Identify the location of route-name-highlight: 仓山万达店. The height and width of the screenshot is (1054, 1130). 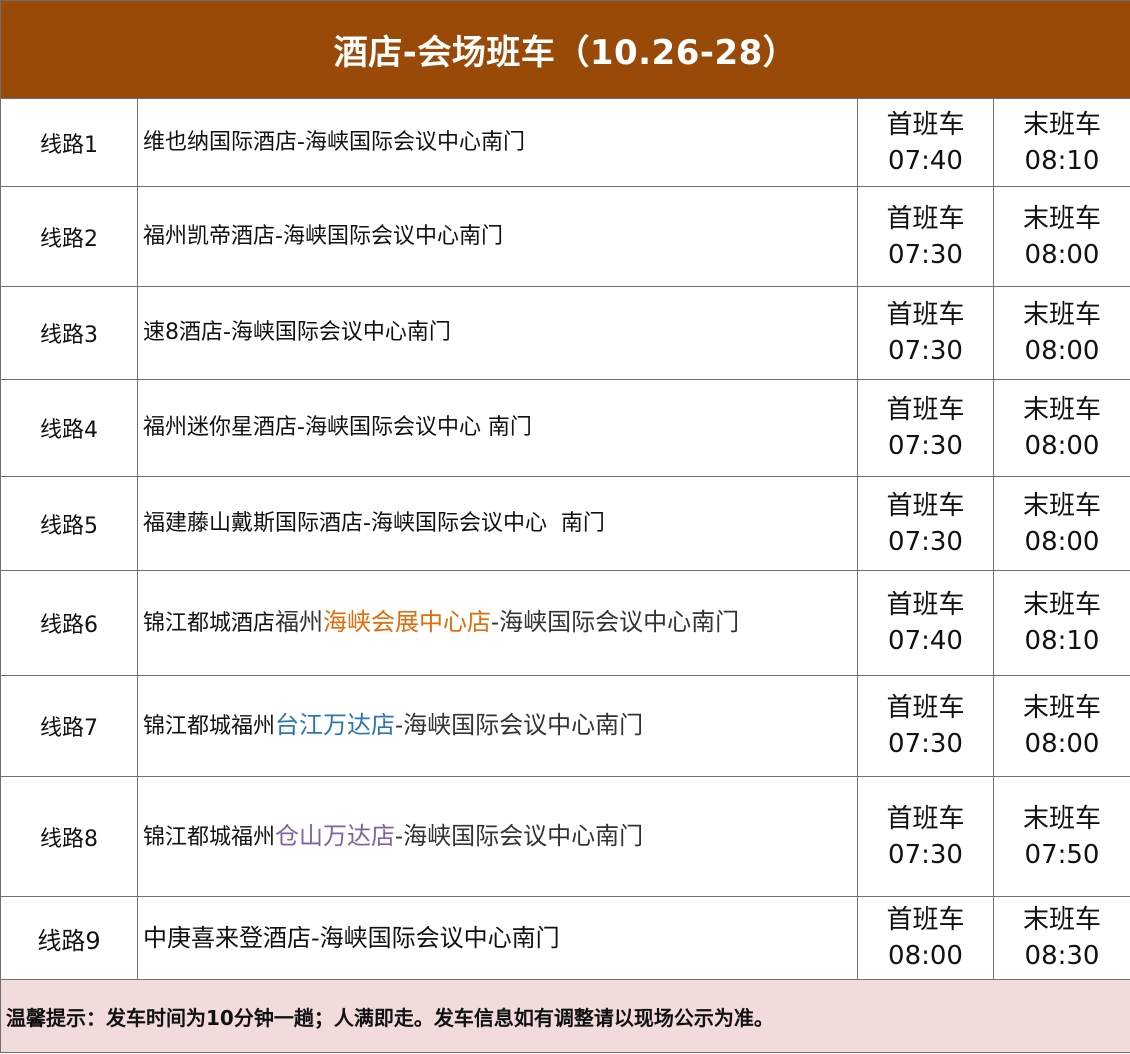
(335, 835).